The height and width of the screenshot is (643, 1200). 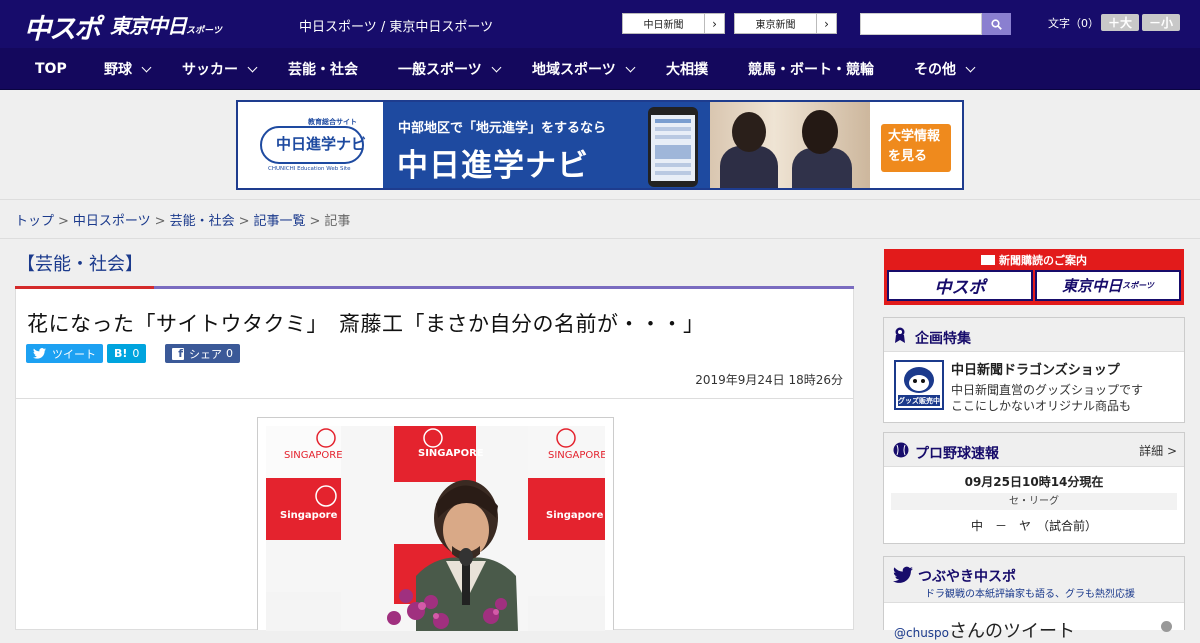 What do you see at coordinates (1161, 22) in the screenshot?
I see `font-smaller-button: －小` at bounding box center [1161, 22].